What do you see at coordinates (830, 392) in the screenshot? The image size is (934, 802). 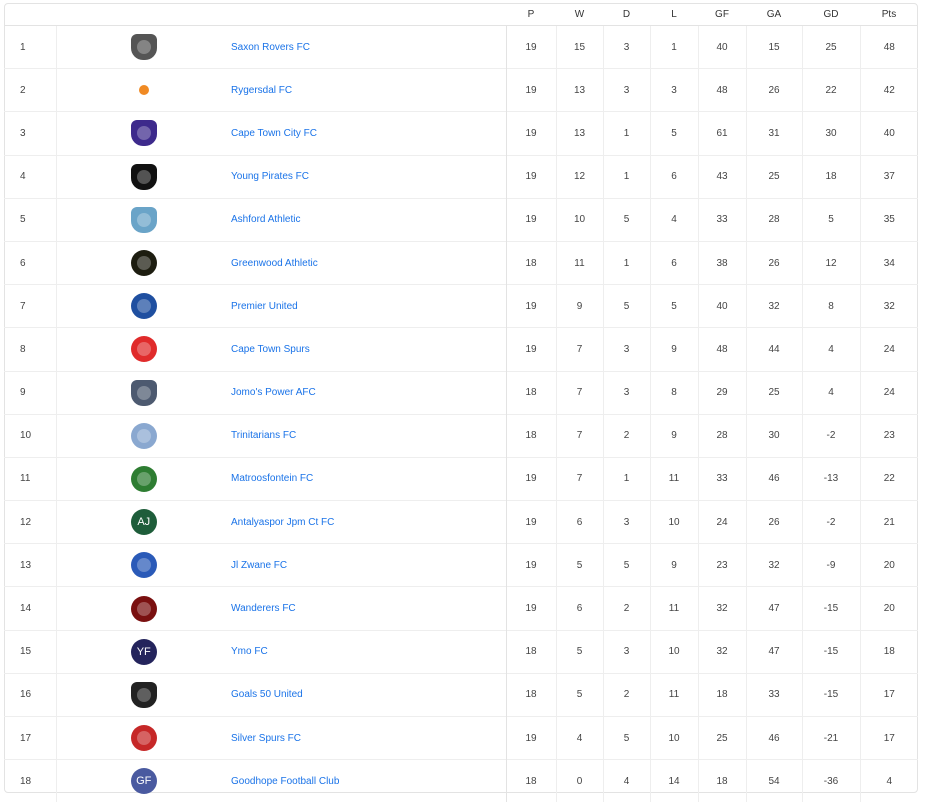 I see `goal-difference-cell: 4` at bounding box center [830, 392].